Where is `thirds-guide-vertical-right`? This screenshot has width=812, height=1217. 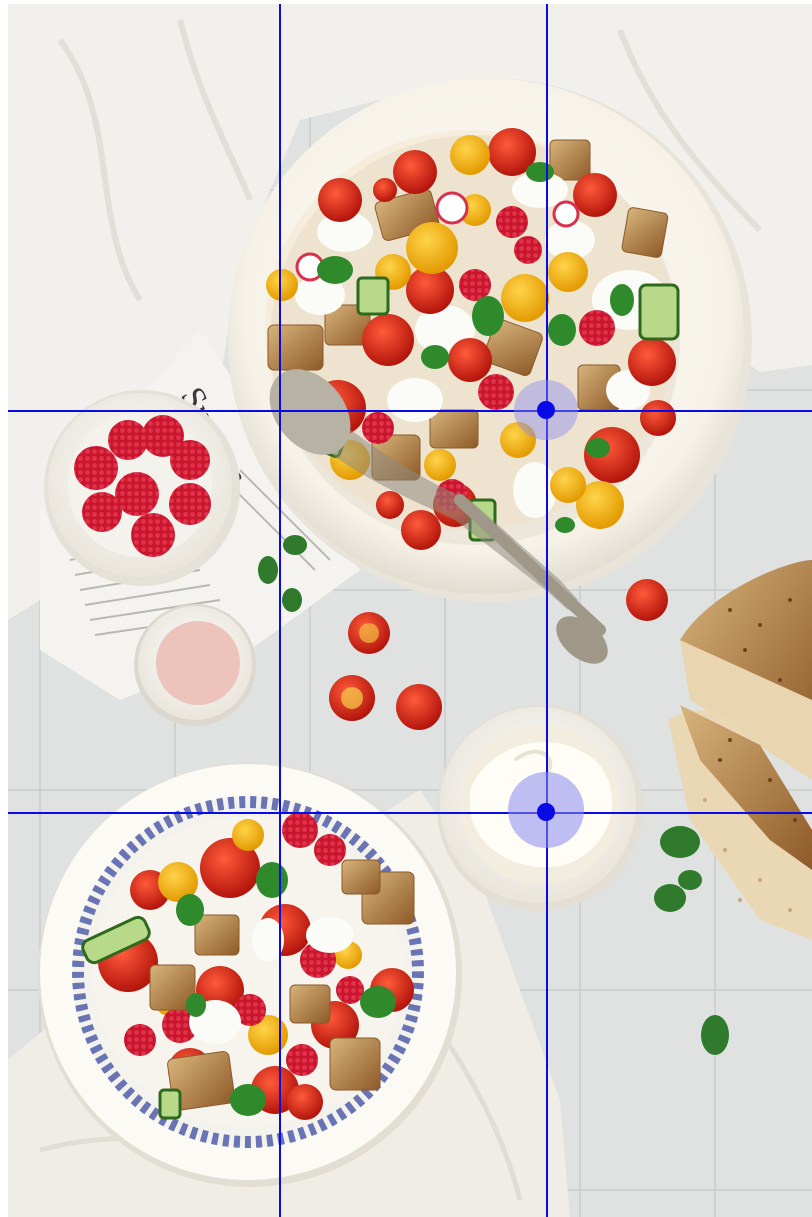 thirds-guide-vertical-right is located at coordinates (547, 610).